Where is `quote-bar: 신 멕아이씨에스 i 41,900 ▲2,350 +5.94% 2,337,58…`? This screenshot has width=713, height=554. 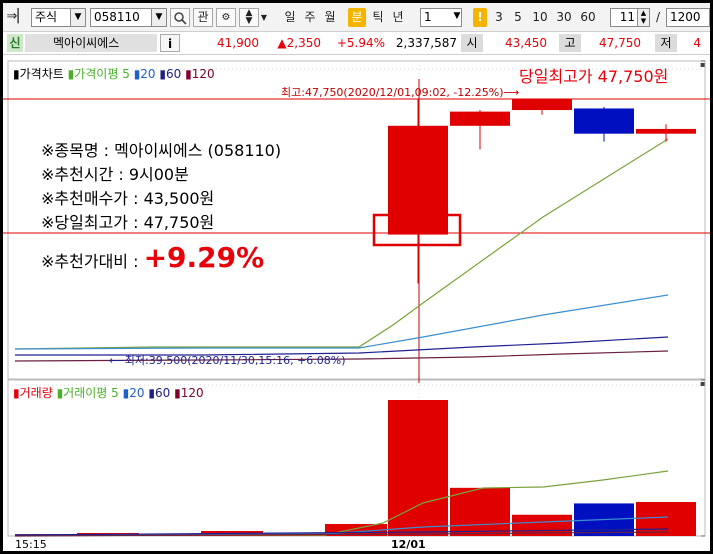 quote-bar: 신 멕아이씨에스 i 41,900 ▲2,350 +5.94% 2,337,58… is located at coordinates (356, 43).